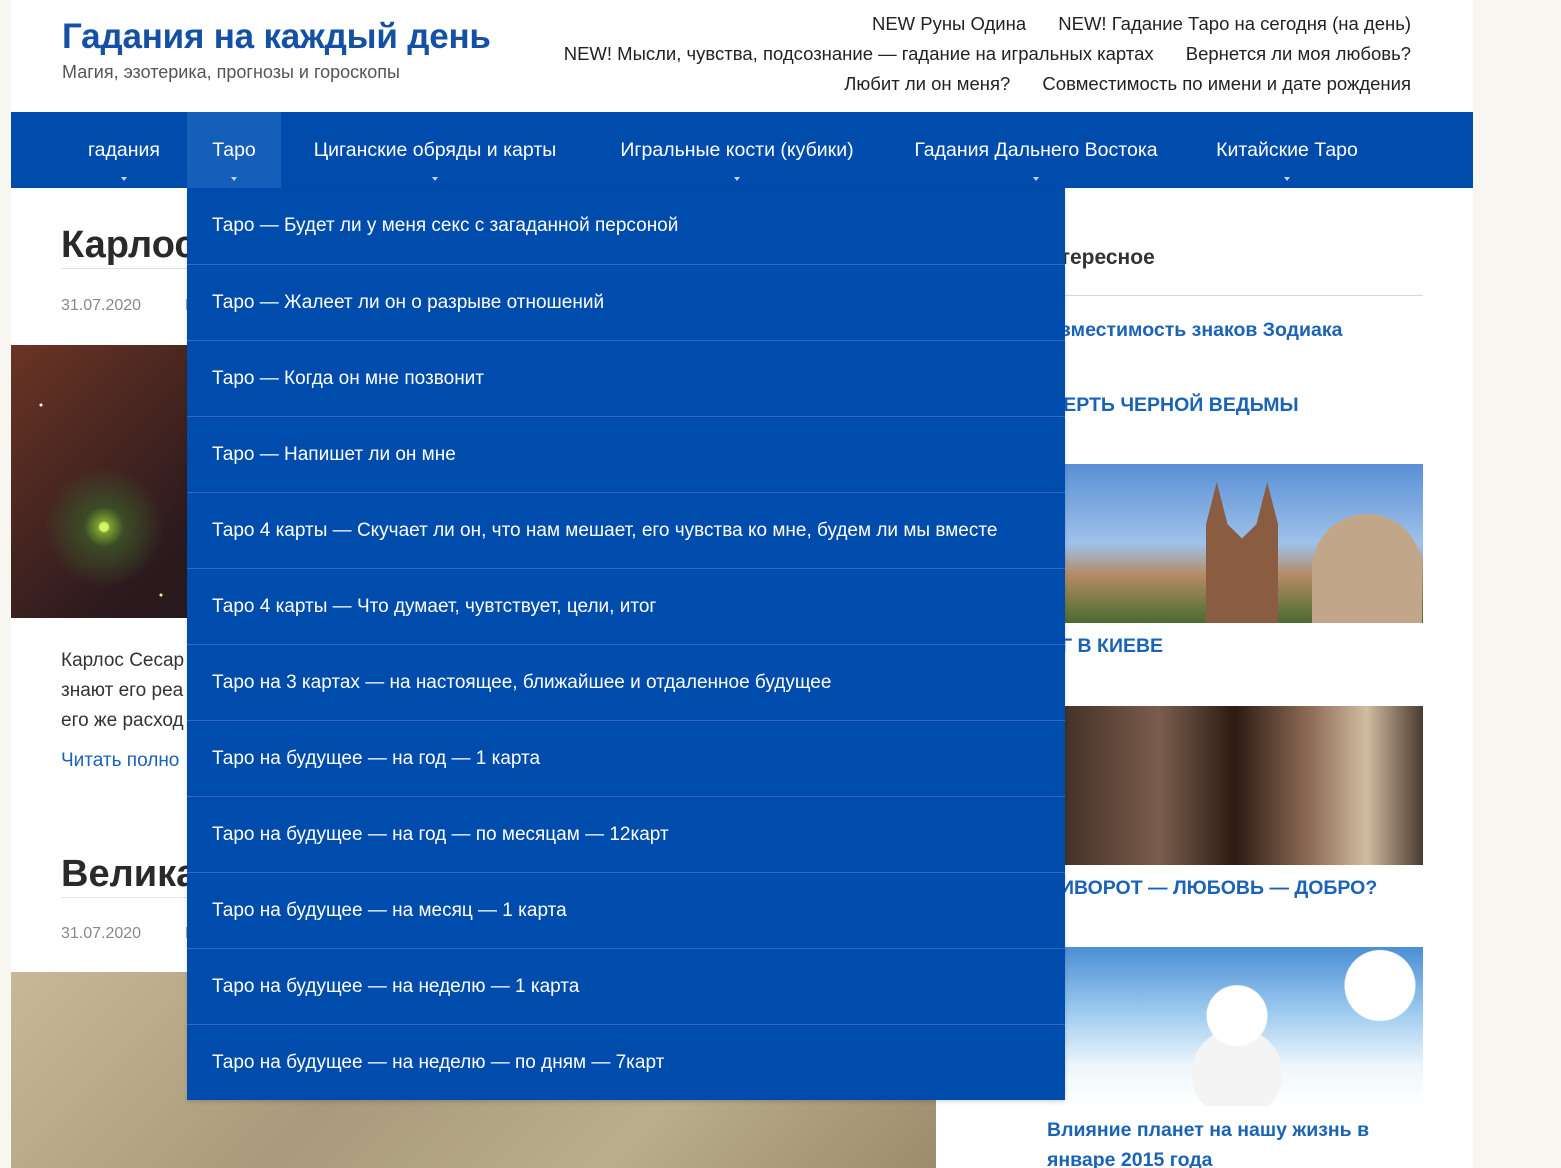 The image size is (1561, 1168). What do you see at coordinates (129, 874) in the screenshot?
I see `post-title: Велика` at bounding box center [129, 874].